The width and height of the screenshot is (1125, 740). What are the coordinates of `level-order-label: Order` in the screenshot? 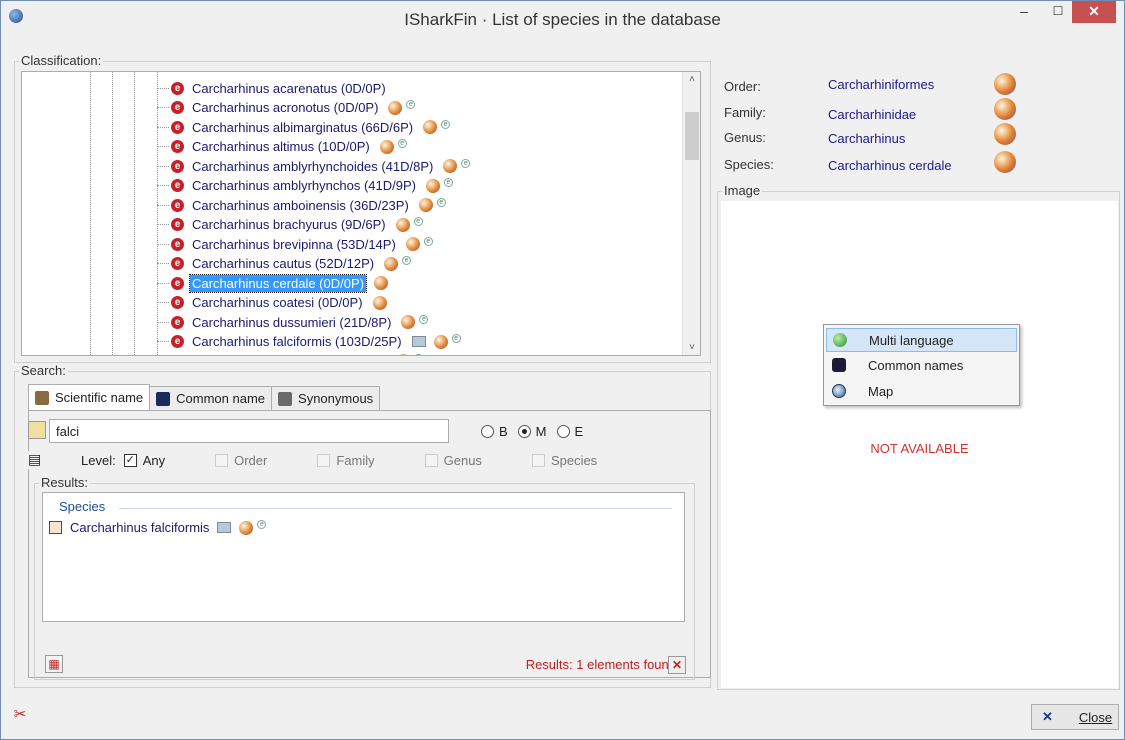 It's located at (251, 460).